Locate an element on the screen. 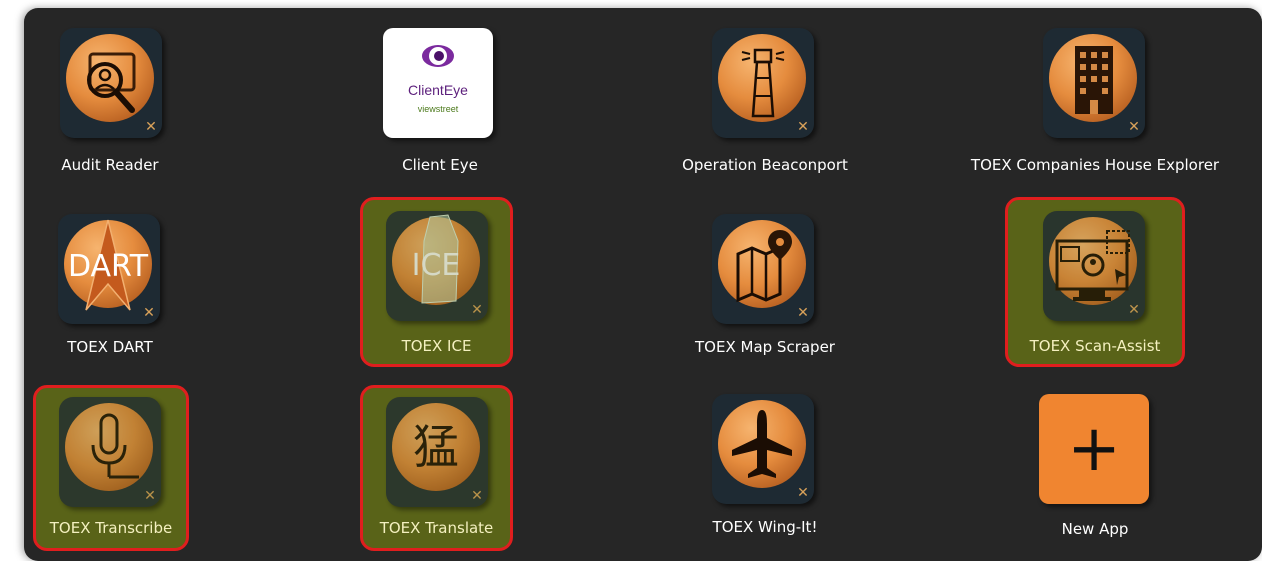  app-tile-client-eye: ClientEye viewstreet Client Eye is located at coordinates (440, 103).